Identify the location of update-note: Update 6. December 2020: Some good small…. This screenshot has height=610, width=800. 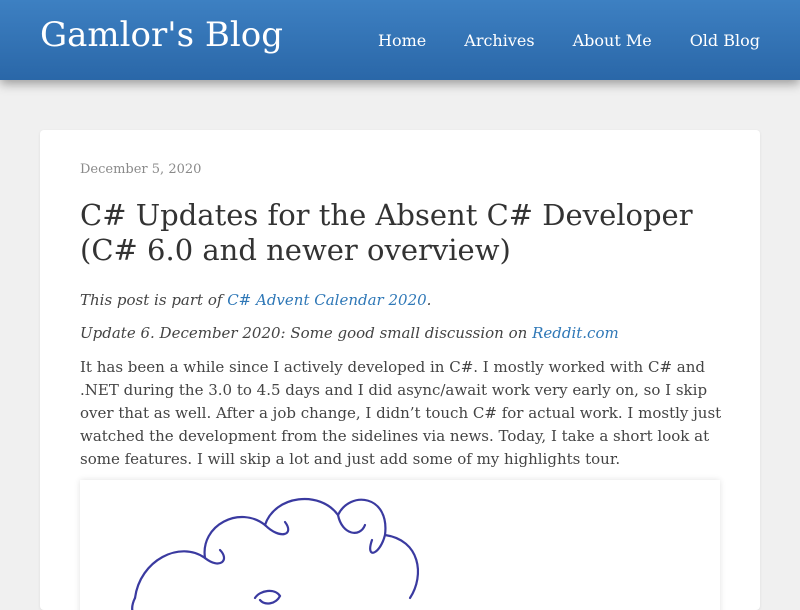
(402, 333).